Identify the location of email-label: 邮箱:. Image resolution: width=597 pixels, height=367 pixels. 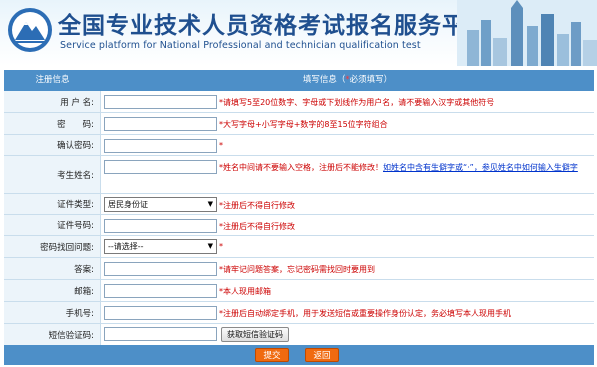
(52, 290).